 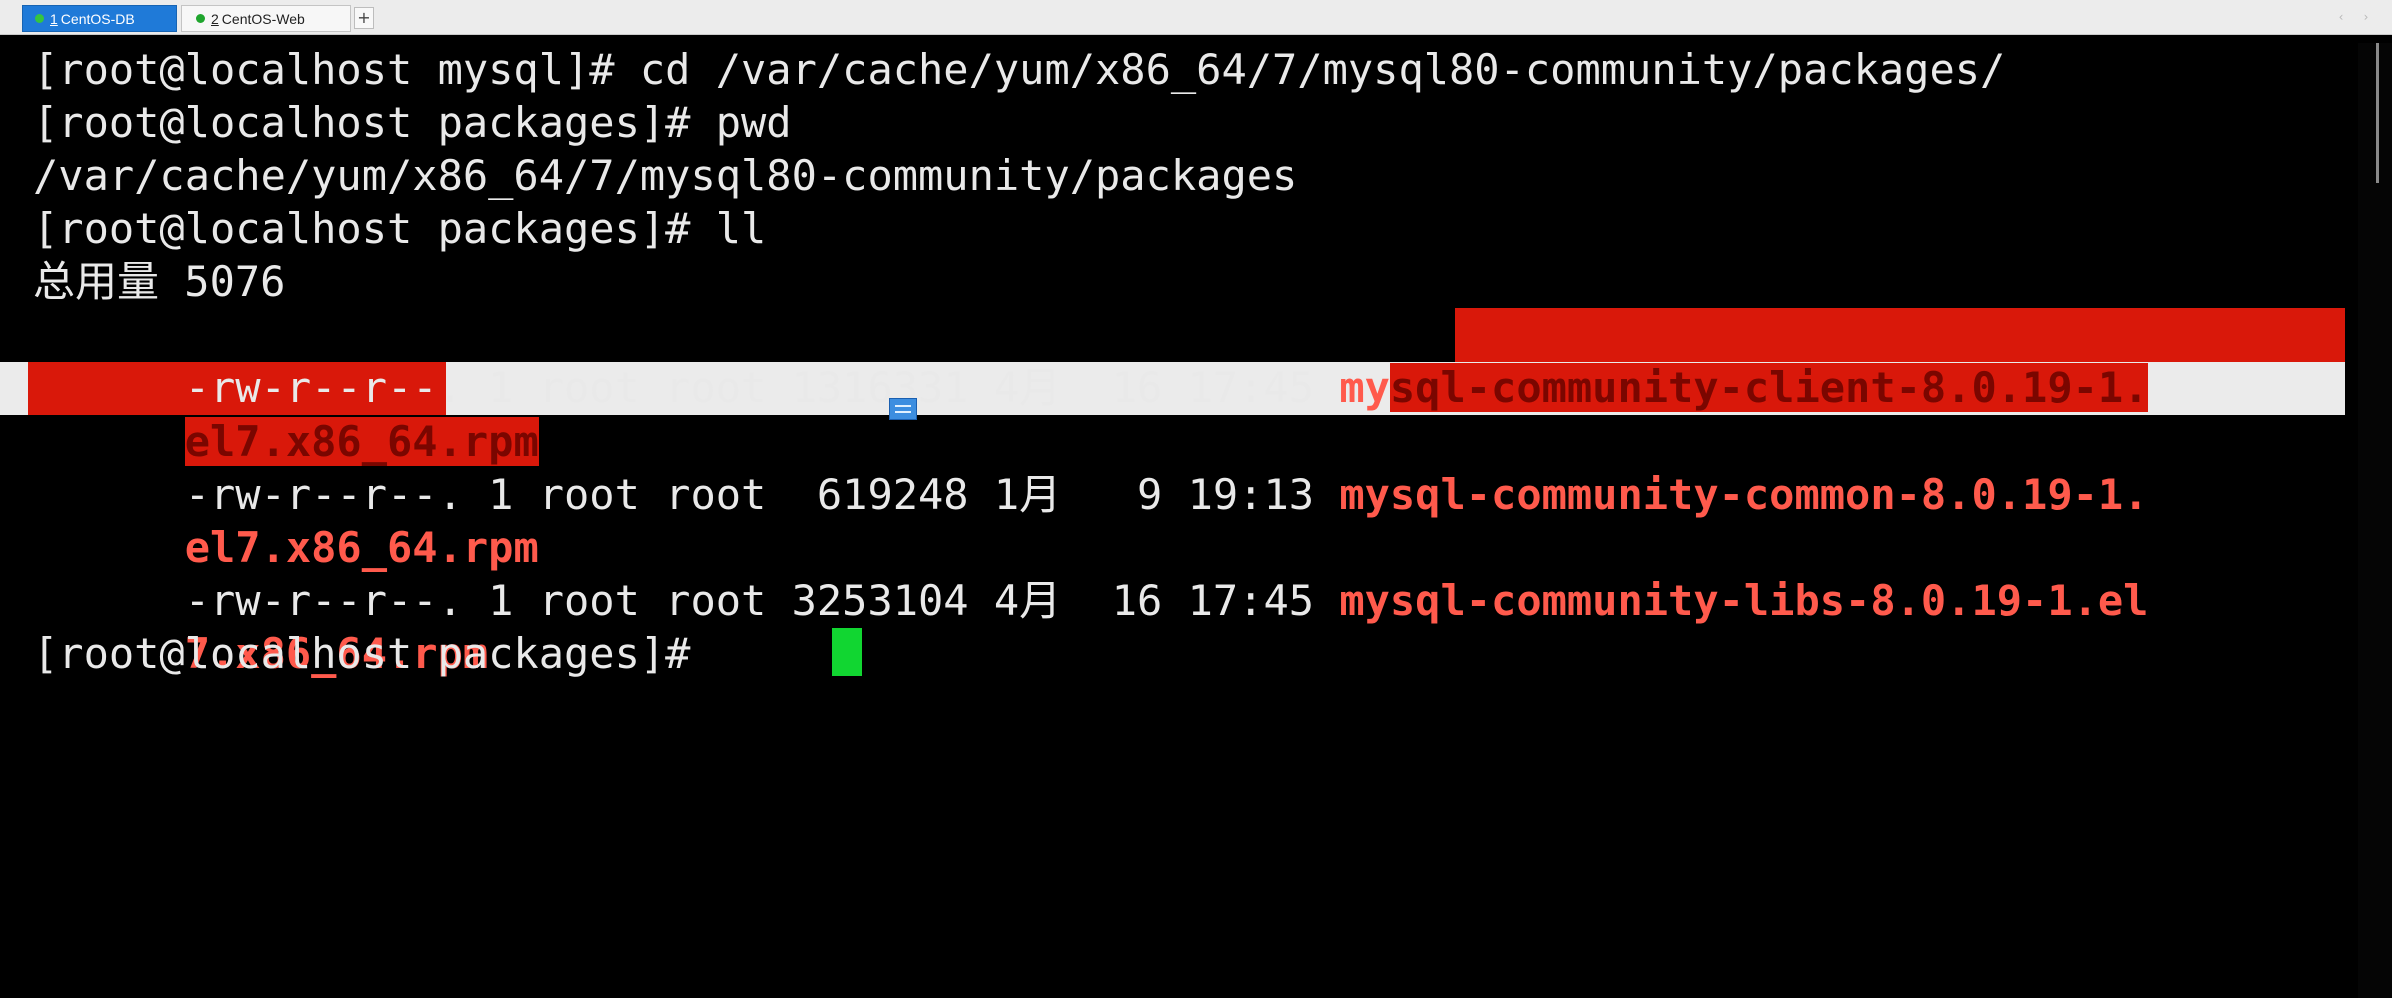 I want to click on tab-centos-web: 2 CentOS-Web, so click(x=266, y=18).